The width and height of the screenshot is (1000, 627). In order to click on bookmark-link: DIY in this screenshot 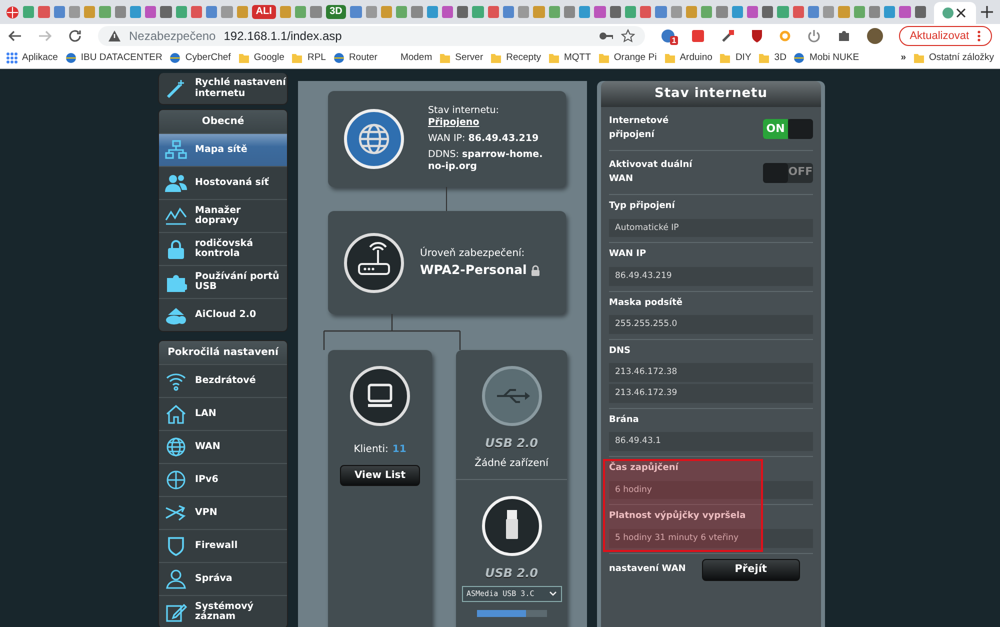, I will do `click(735, 58)`.